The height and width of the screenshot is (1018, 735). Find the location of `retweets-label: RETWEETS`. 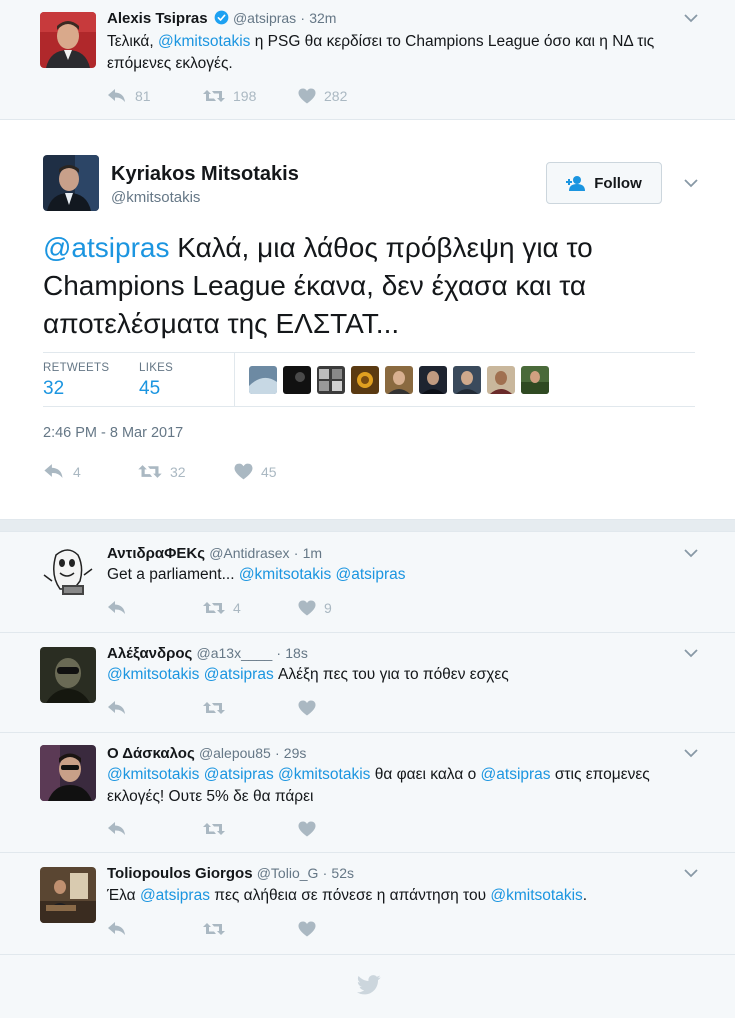

retweets-label: RETWEETS is located at coordinates (76, 368).